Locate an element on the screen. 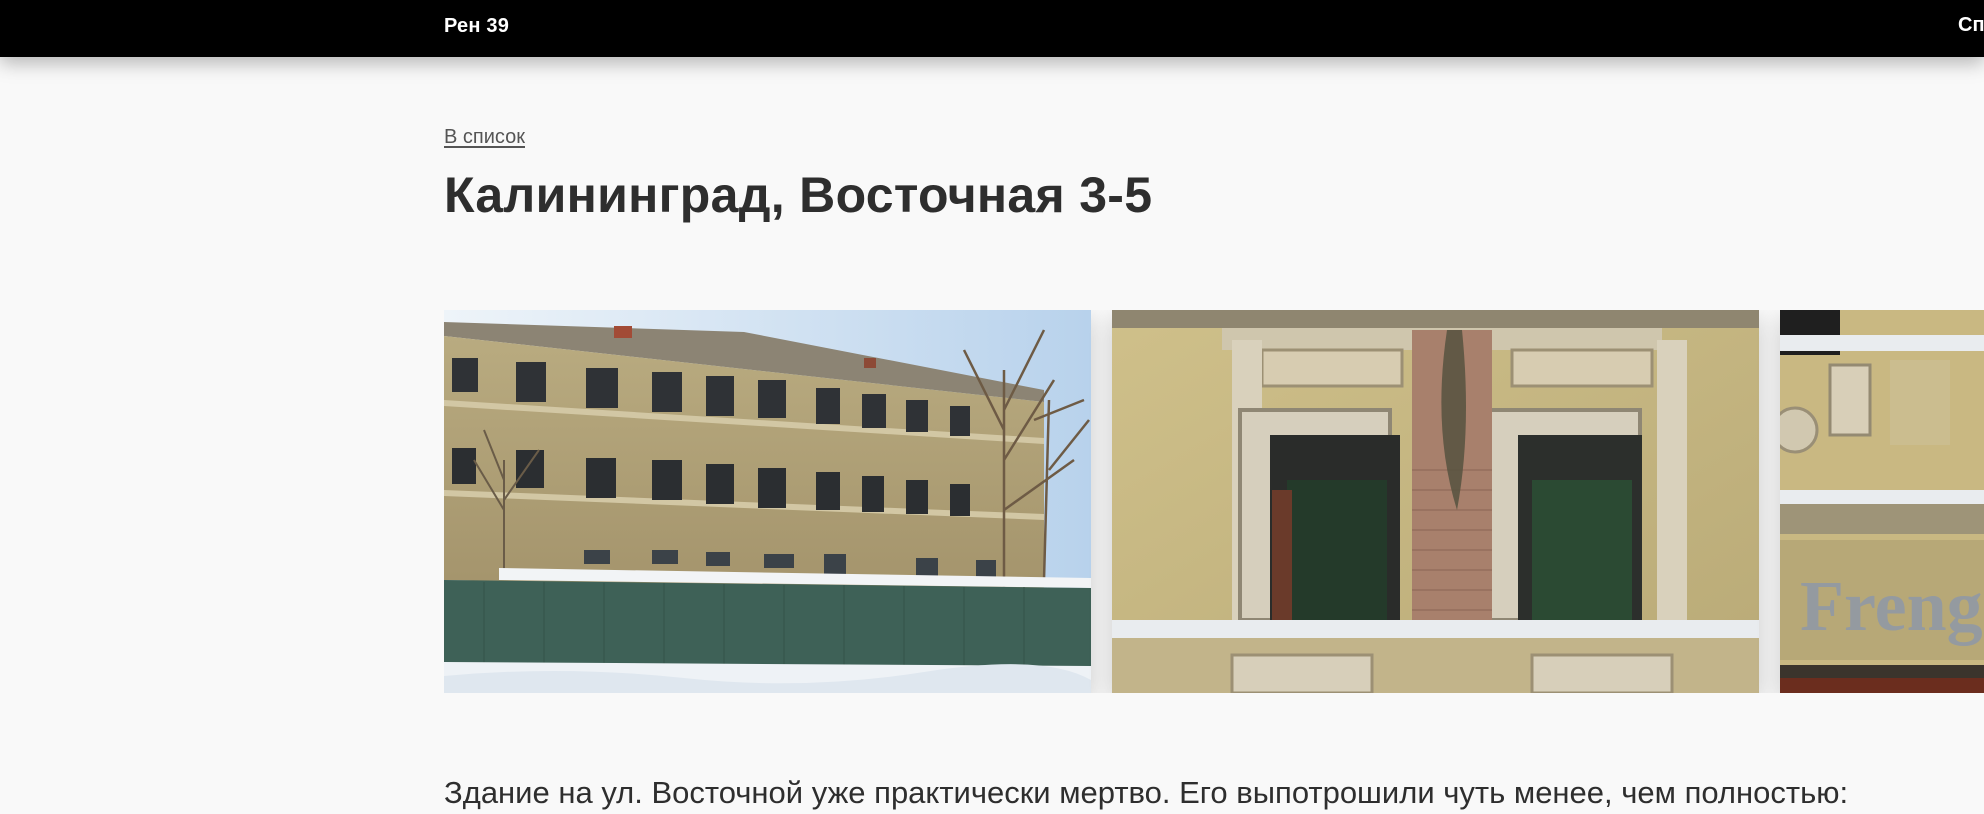  page-title: Калининград, Восточная 3-5 is located at coordinates (798, 195).